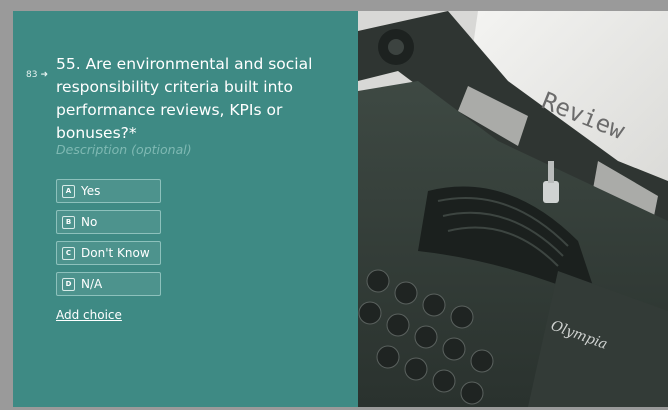 The height and width of the screenshot is (410, 668). What do you see at coordinates (115, 253) in the screenshot?
I see `choice-label-c: Don't Know` at bounding box center [115, 253].